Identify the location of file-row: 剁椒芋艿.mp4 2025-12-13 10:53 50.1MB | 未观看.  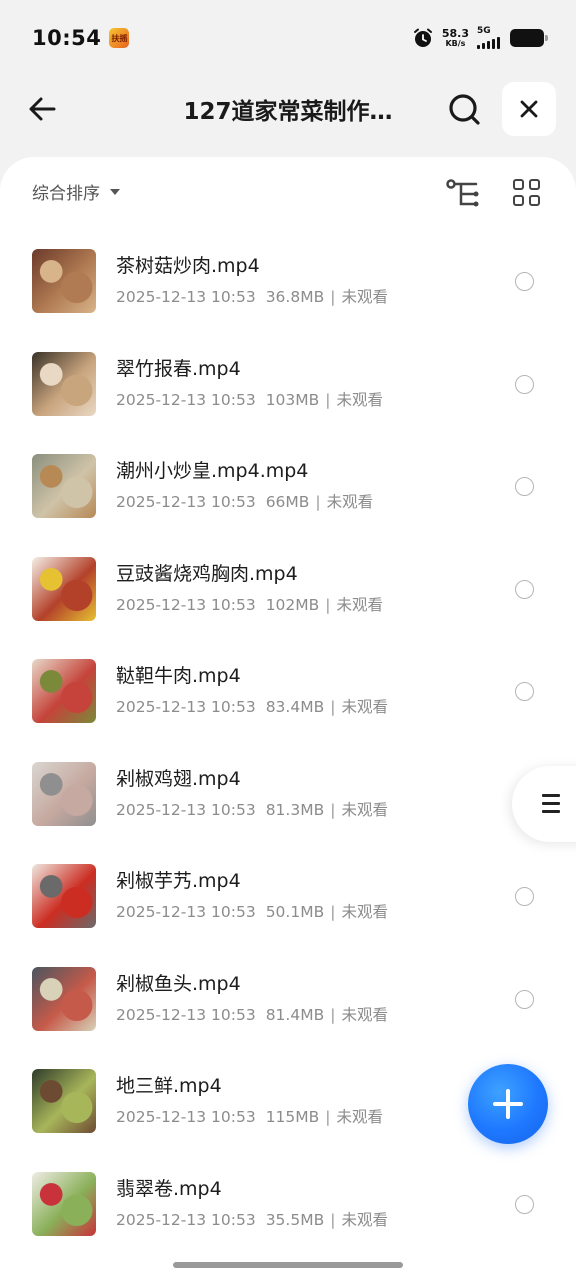
(288, 895).